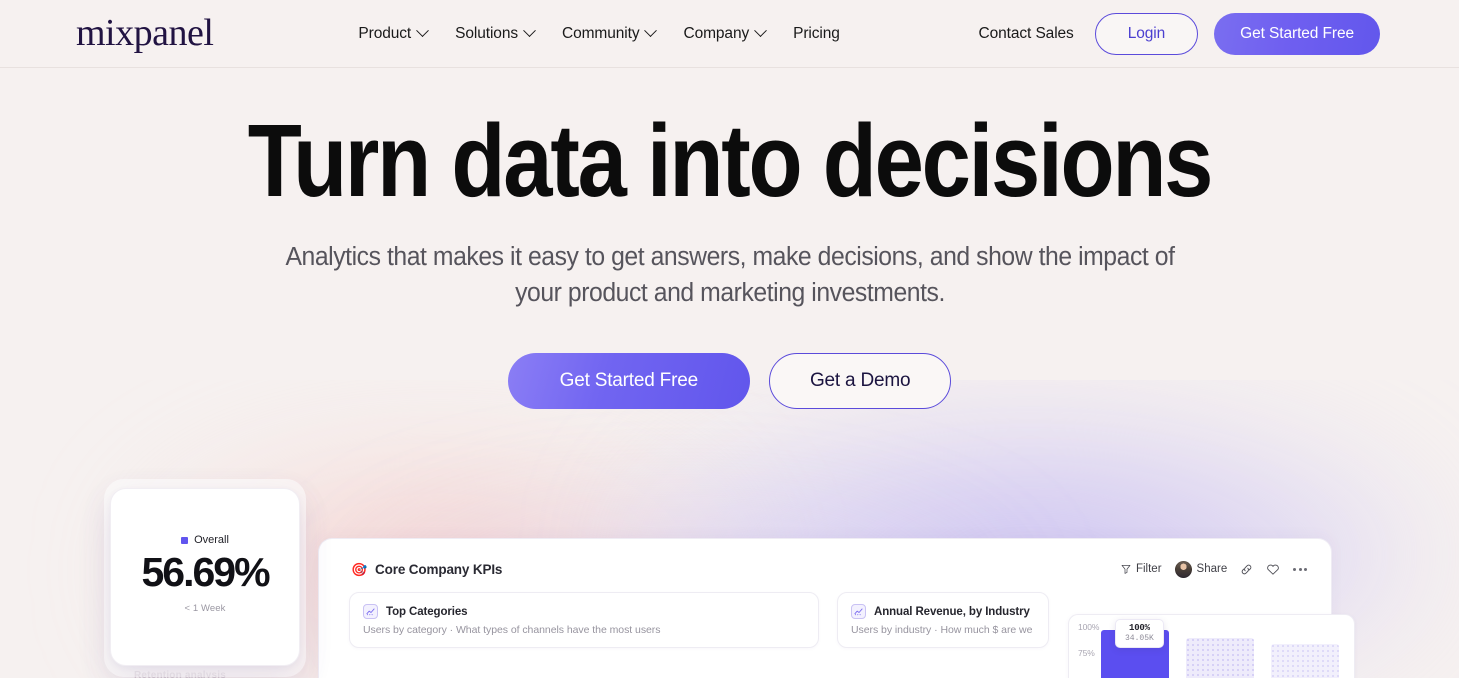 Image resolution: width=1459 pixels, height=678 pixels. What do you see at coordinates (1089, 627) in the screenshot?
I see `y-axis-tick-100: 100%` at bounding box center [1089, 627].